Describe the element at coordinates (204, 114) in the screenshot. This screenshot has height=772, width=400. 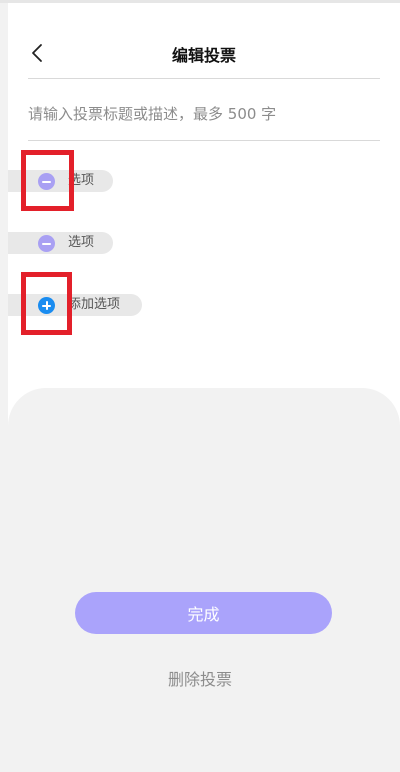
I see `vote-description-input` at that location.